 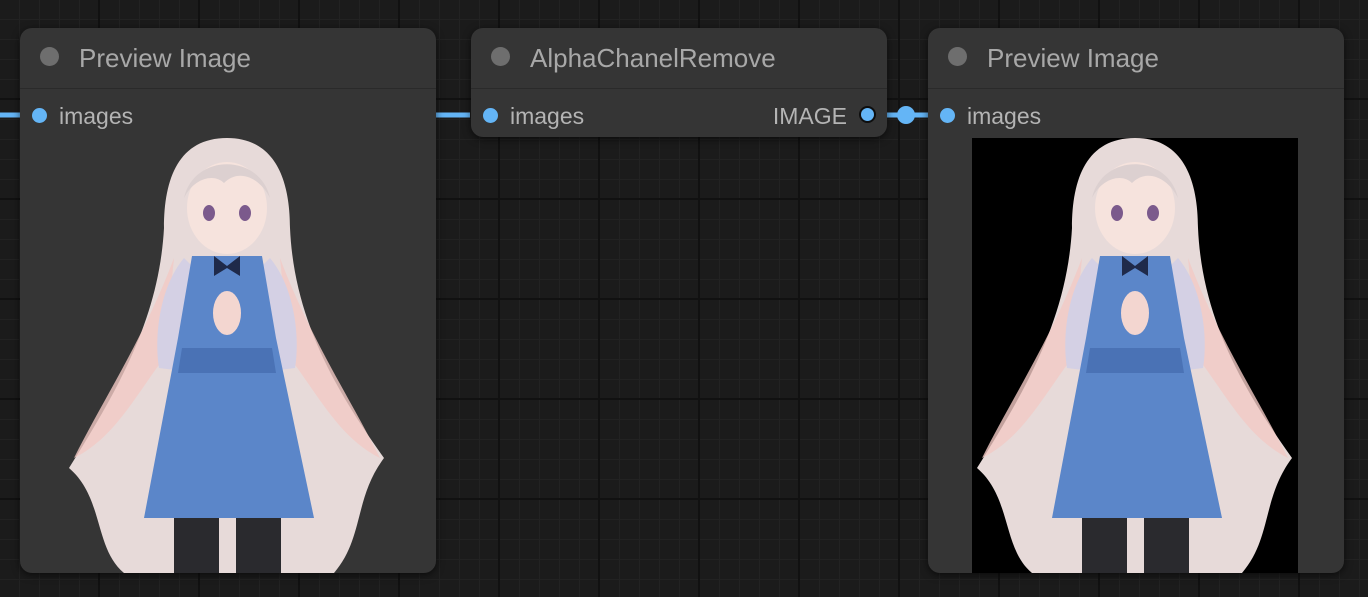 What do you see at coordinates (906, 115) in the screenshot?
I see `link-midpoint-handle` at bounding box center [906, 115].